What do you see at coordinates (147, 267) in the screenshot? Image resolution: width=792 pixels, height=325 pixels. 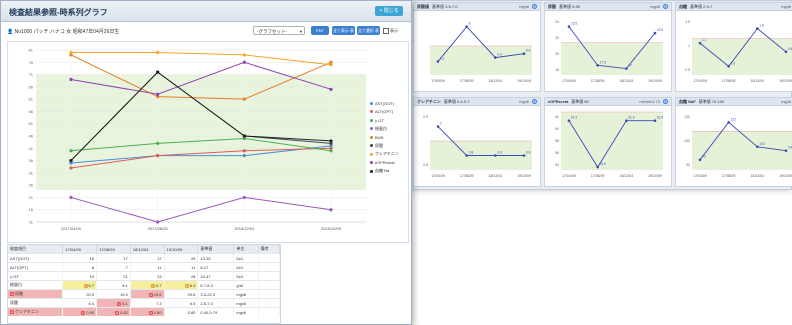 I see `value-cell: 11` at bounding box center [147, 267].